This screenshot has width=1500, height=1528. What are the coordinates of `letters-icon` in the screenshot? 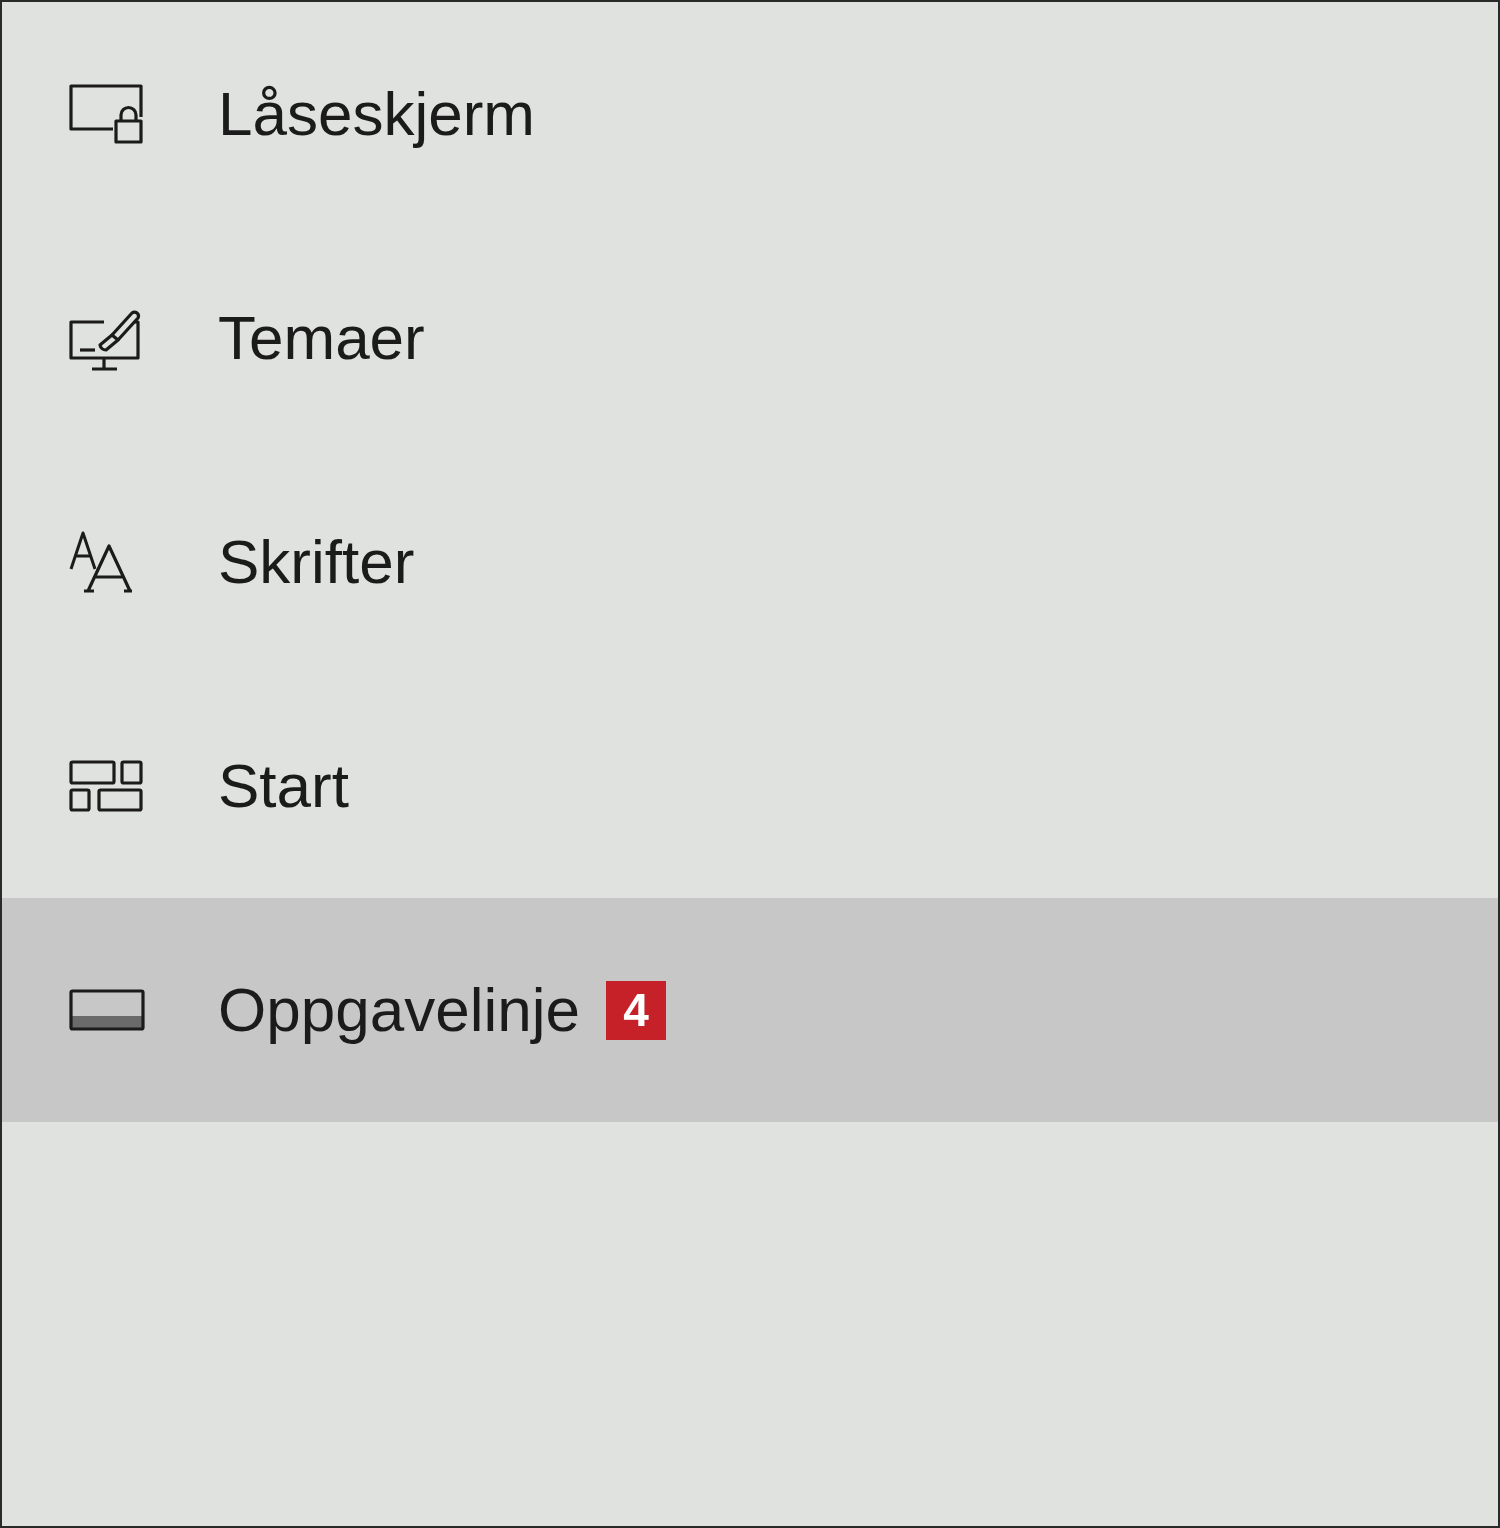 It's located at (101, 562).